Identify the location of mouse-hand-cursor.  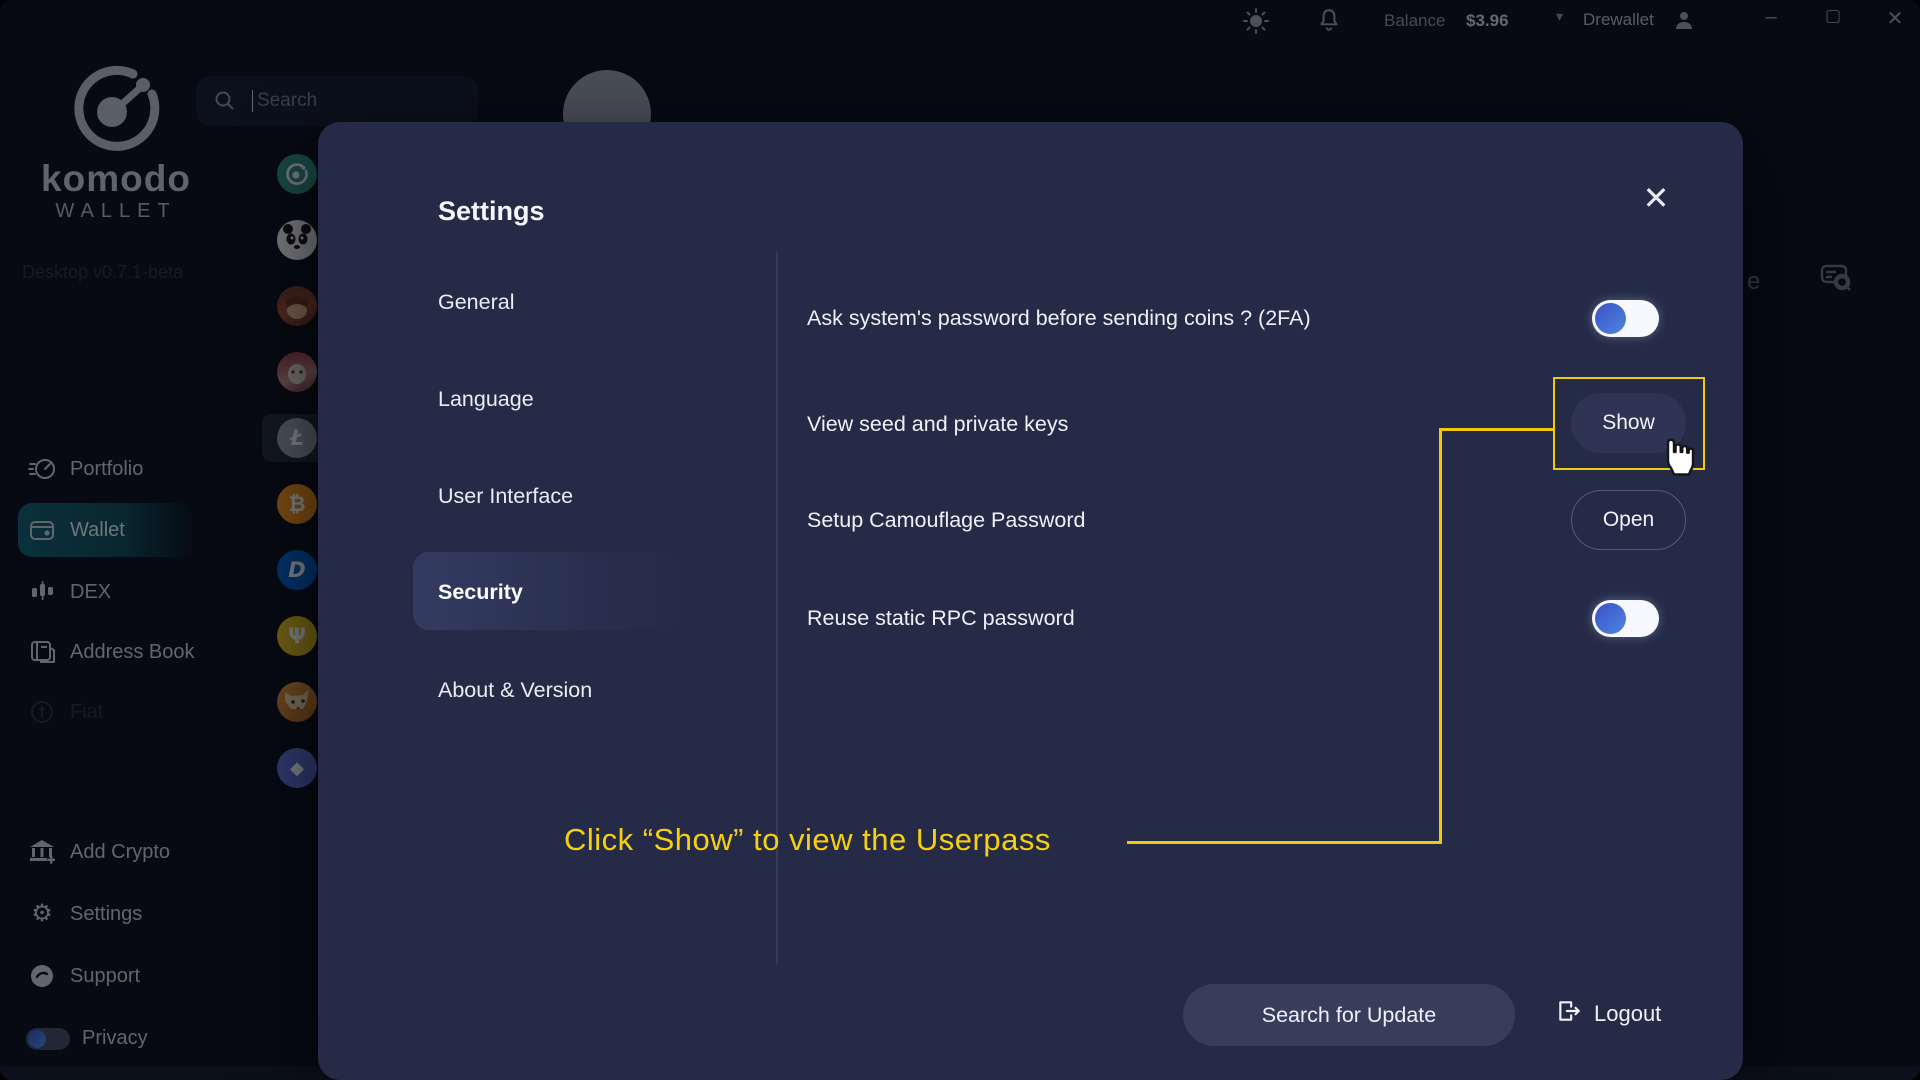
(1681, 456).